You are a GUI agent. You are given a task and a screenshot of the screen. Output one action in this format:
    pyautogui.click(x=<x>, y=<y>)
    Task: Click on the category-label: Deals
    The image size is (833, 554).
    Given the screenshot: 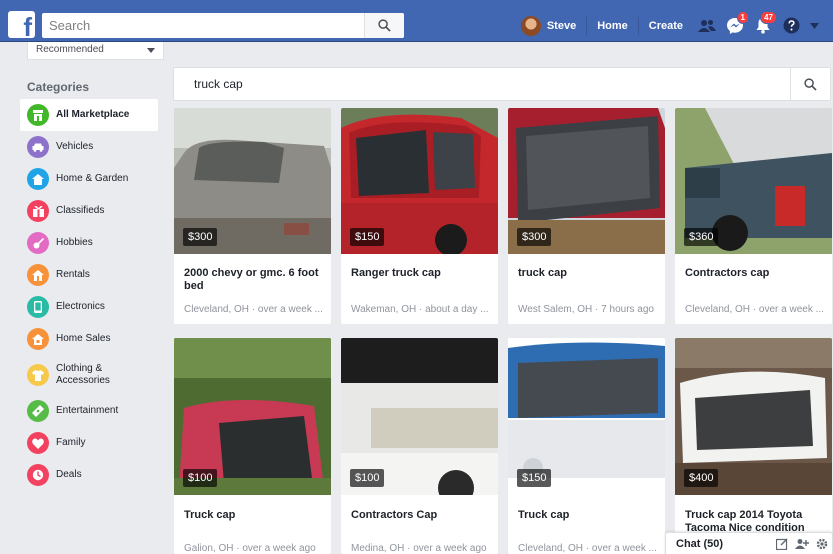 What is the action you would take?
    pyautogui.click(x=69, y=474)
    